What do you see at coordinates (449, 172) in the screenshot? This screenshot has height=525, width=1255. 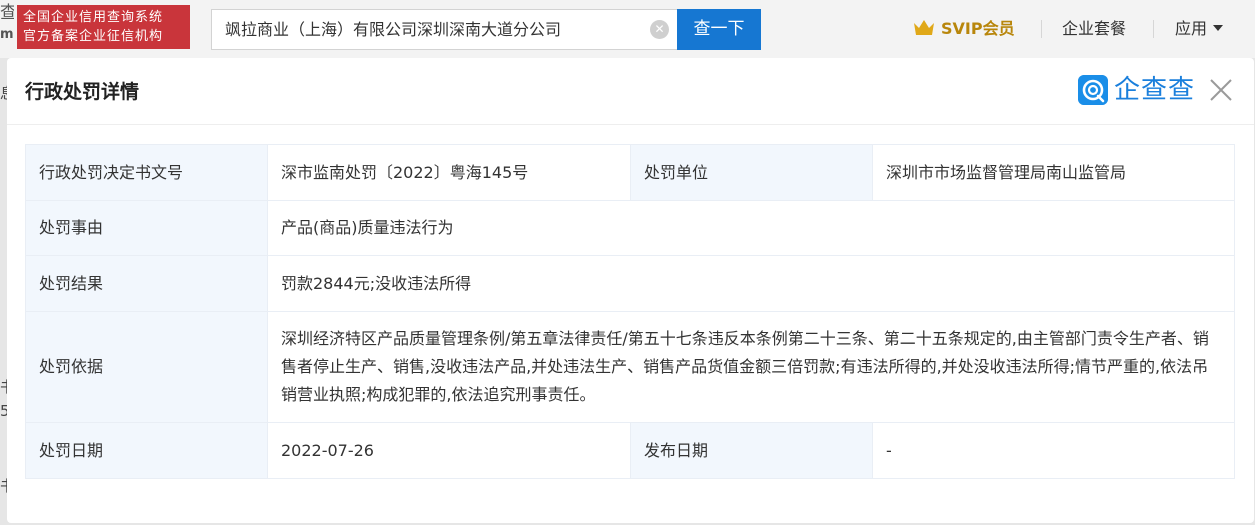 I see `decision-no-value: 深市监南处罚〔2022〕粤海145号` at bounding box center [449, 172].